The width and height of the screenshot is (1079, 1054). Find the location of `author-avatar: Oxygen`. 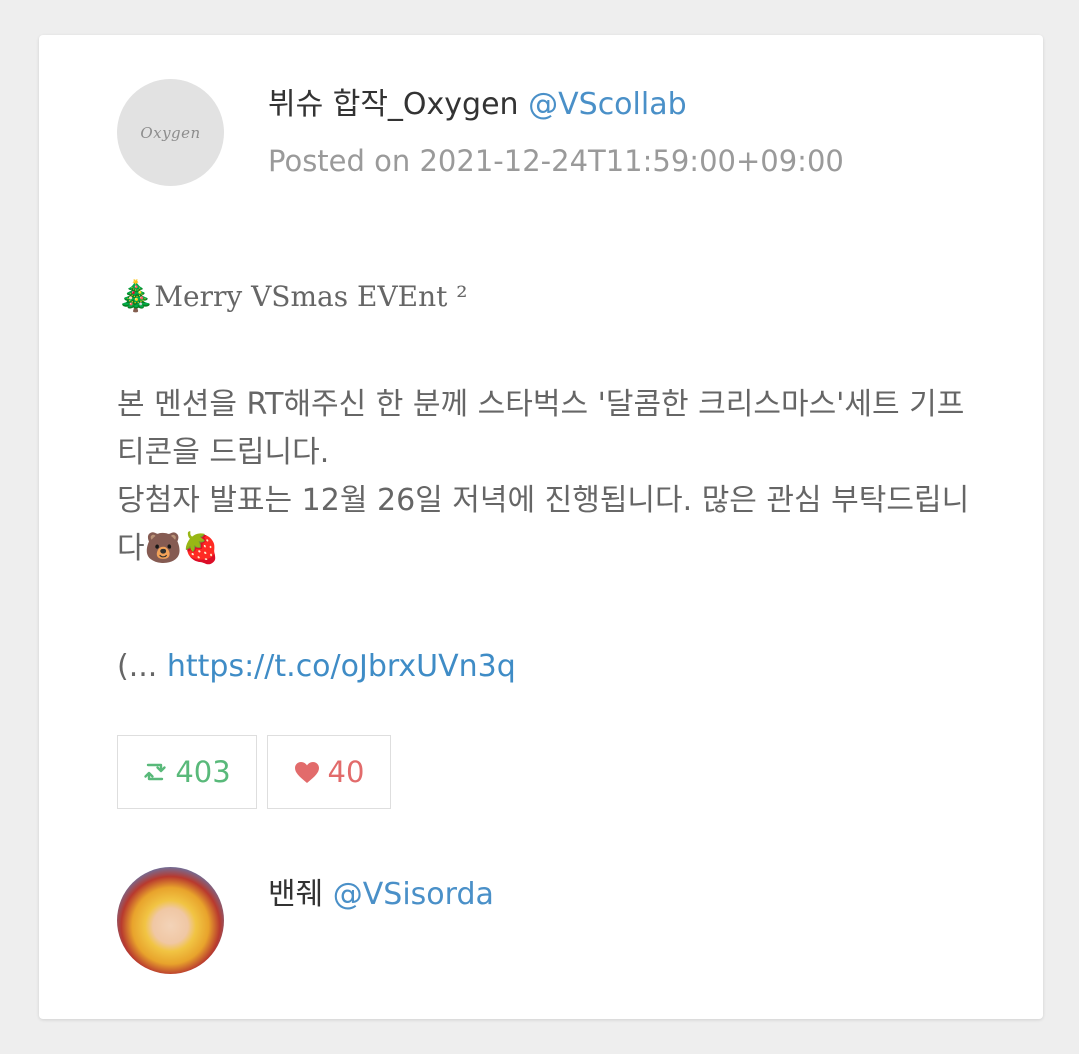

author-avatar: Oxygen is located at coordinates (170, 132).